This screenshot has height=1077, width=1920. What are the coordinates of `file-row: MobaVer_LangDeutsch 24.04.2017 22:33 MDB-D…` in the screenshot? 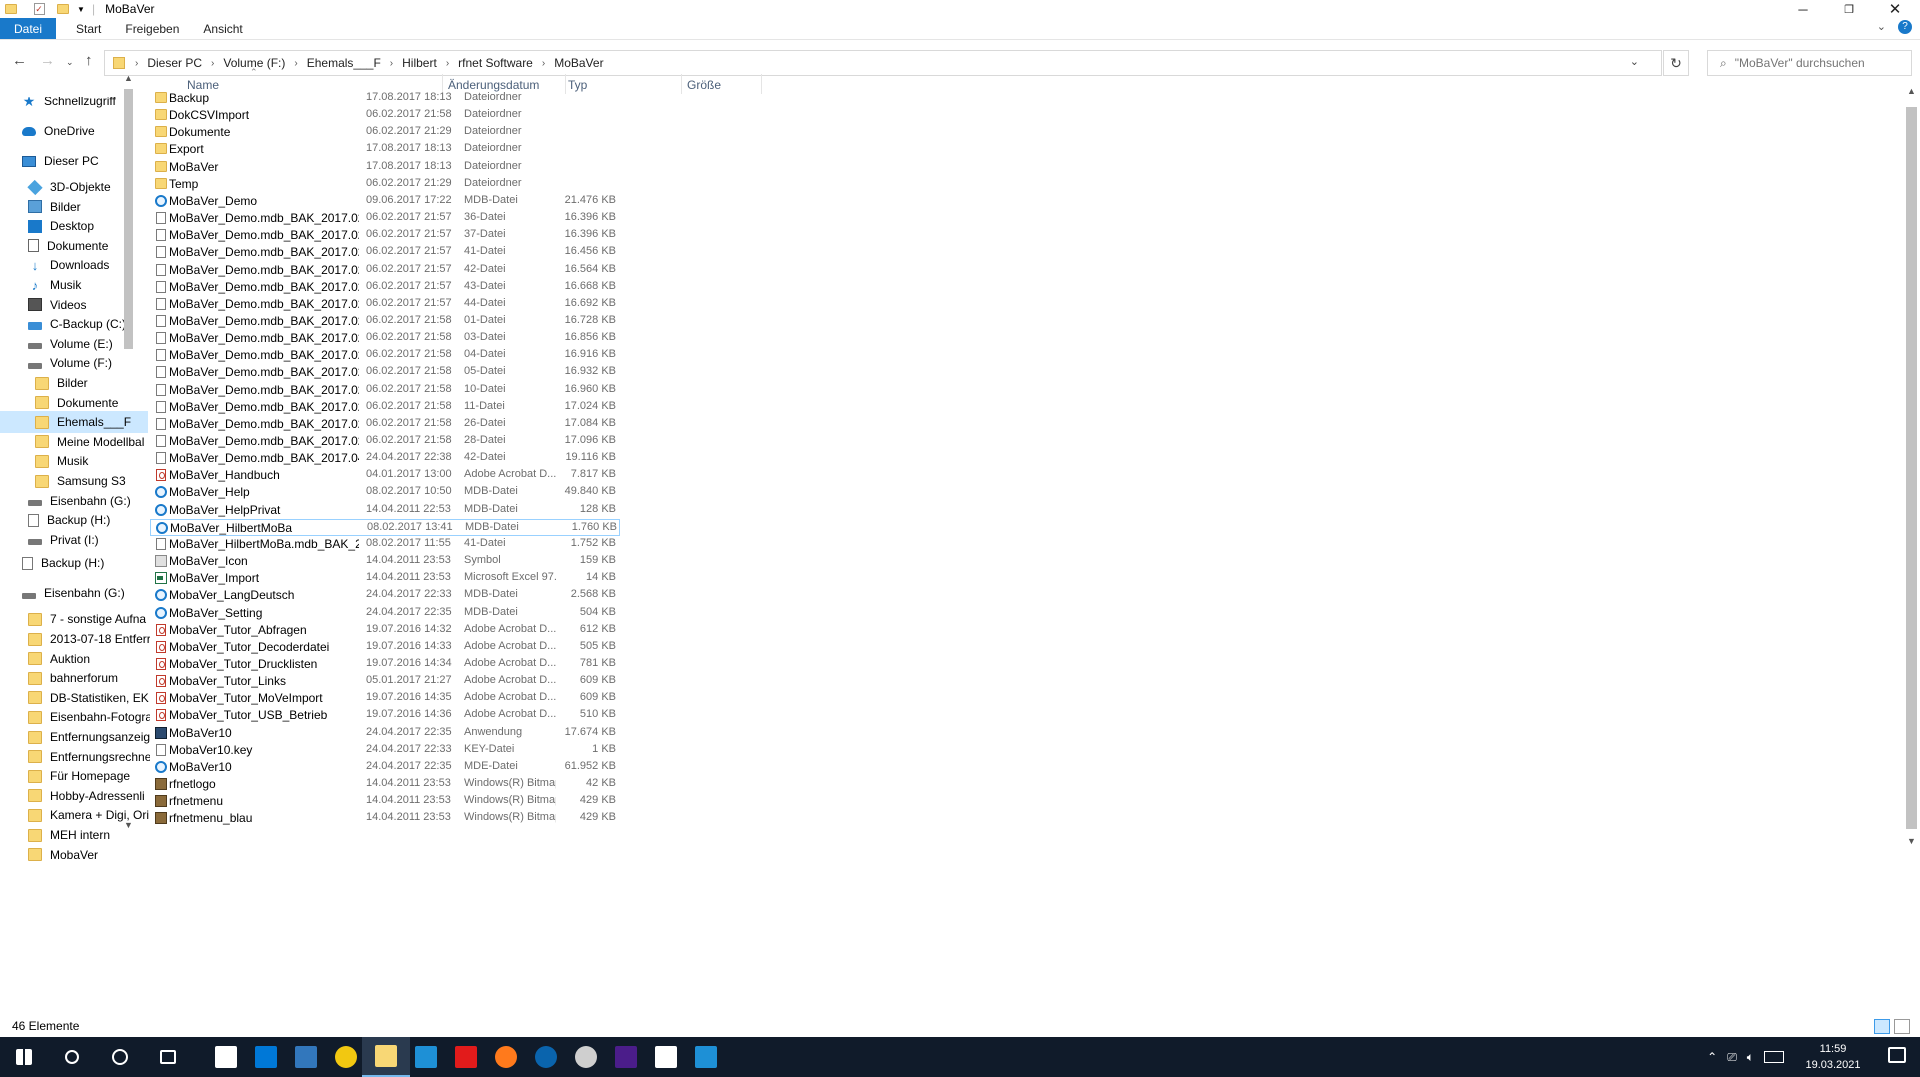 It's located at (385, 595).